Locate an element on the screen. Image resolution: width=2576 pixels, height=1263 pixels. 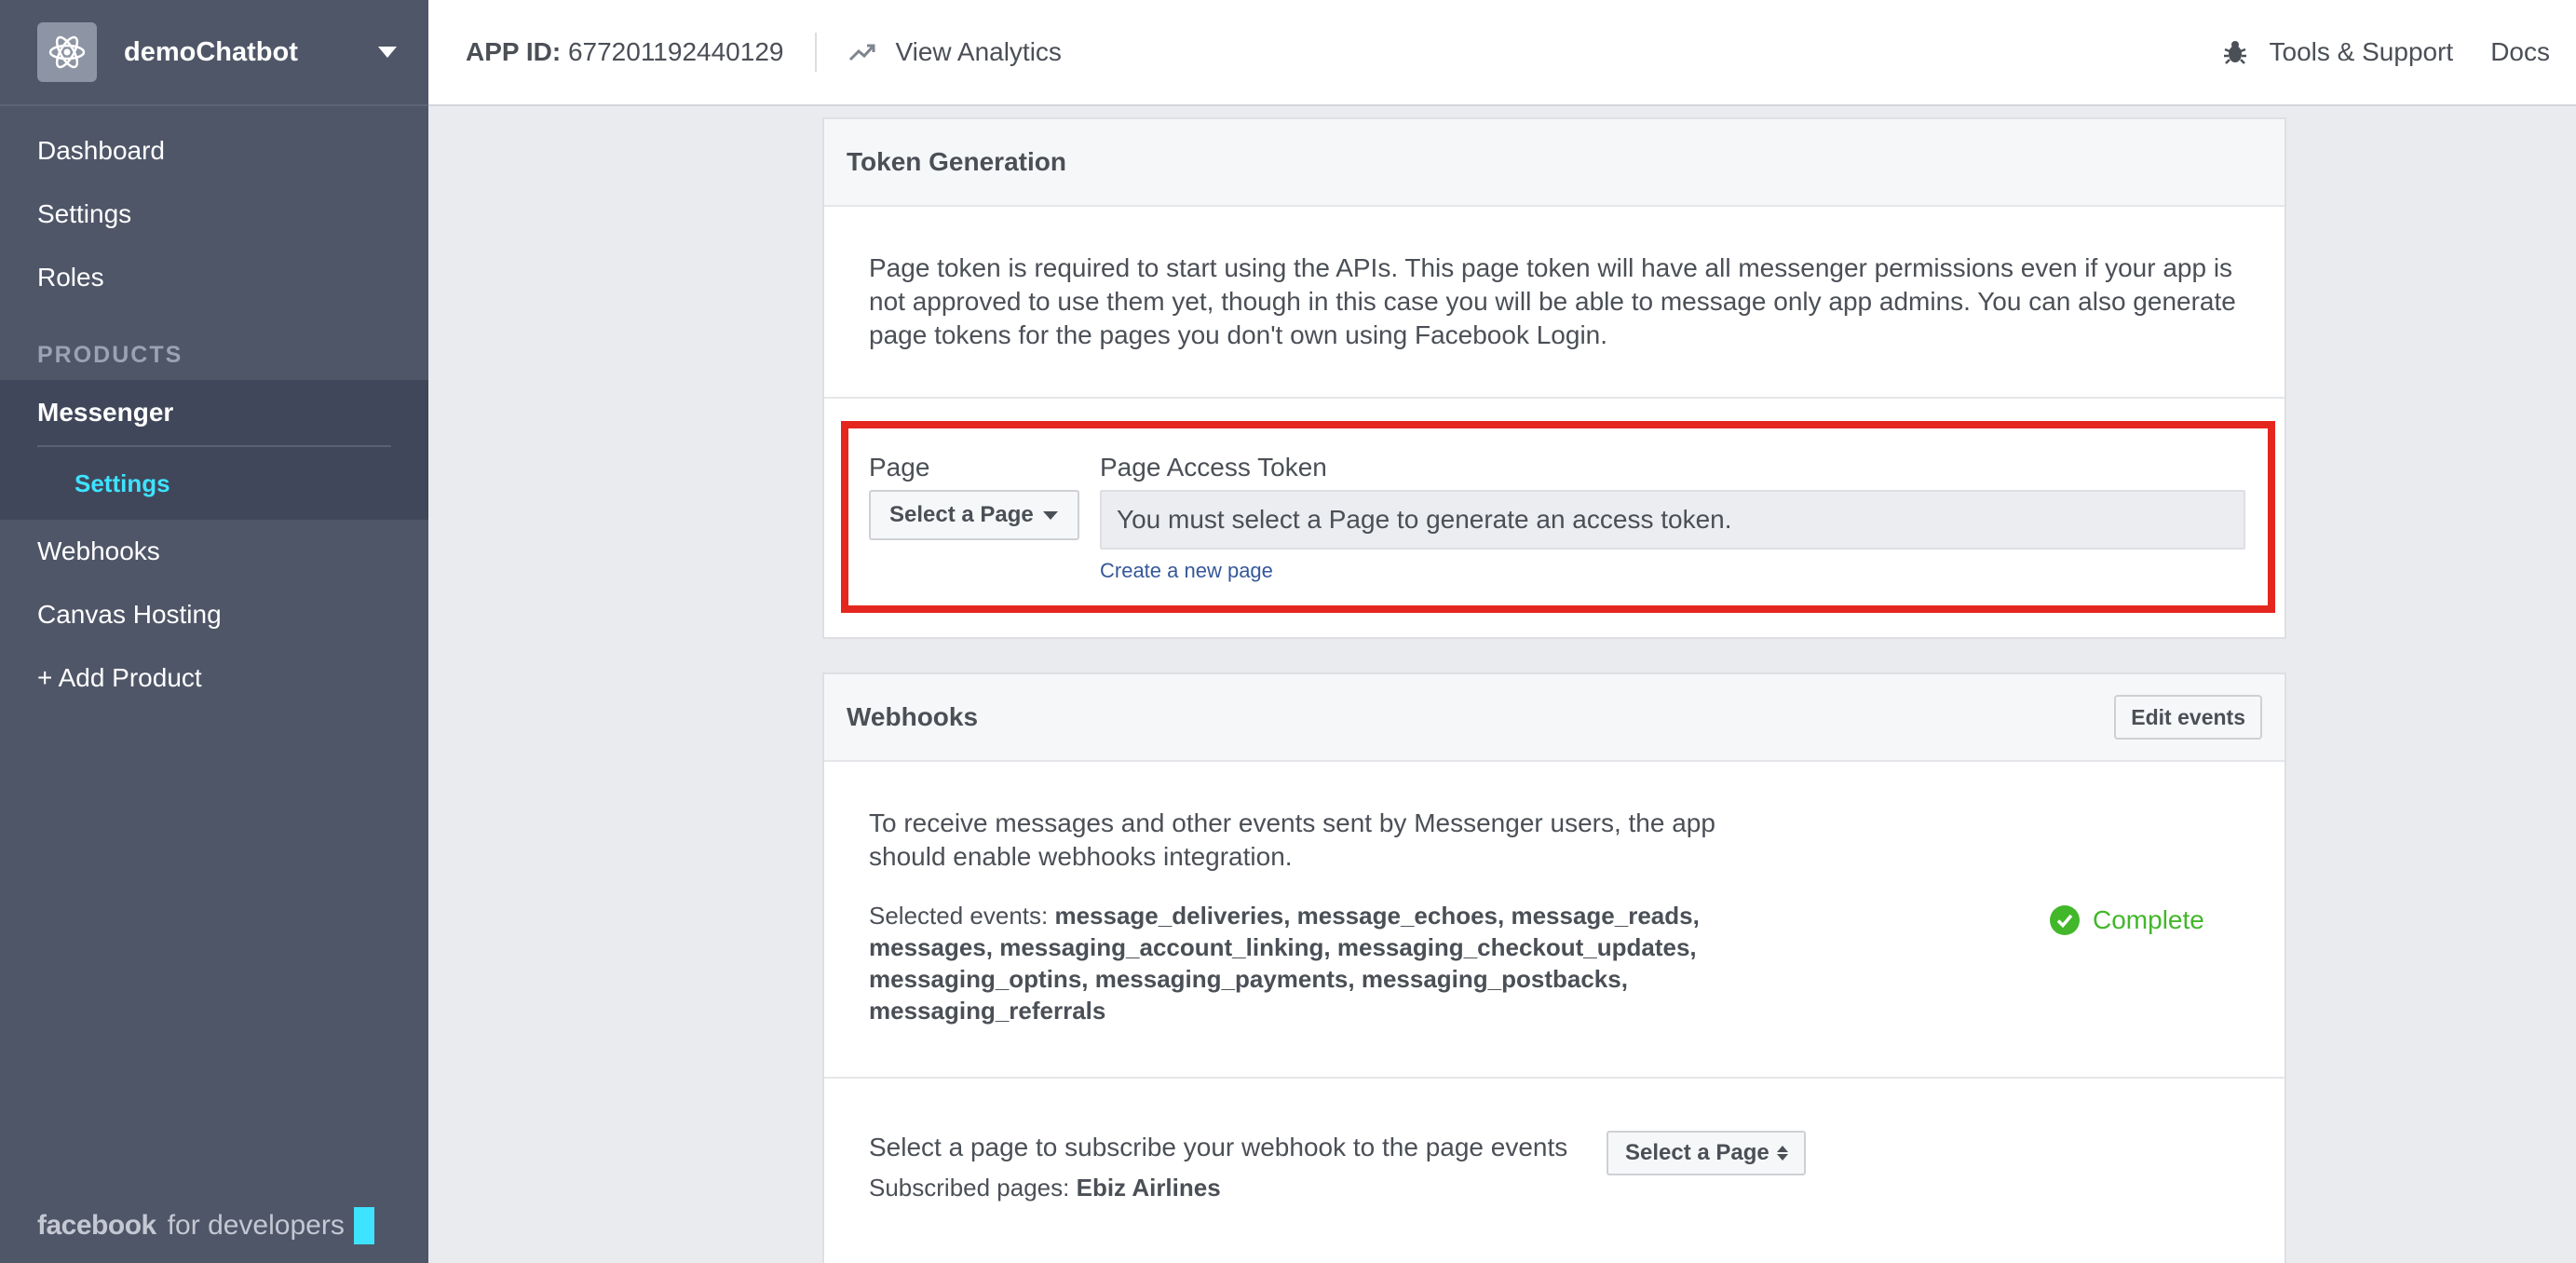
brand-cursor-block is located at coordinates (363, 1225).